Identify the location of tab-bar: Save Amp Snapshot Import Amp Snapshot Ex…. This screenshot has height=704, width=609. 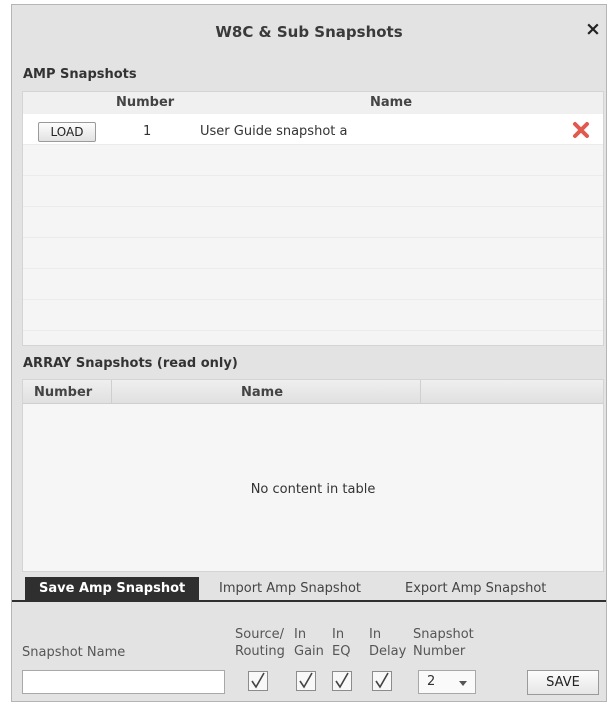
(309, 588).